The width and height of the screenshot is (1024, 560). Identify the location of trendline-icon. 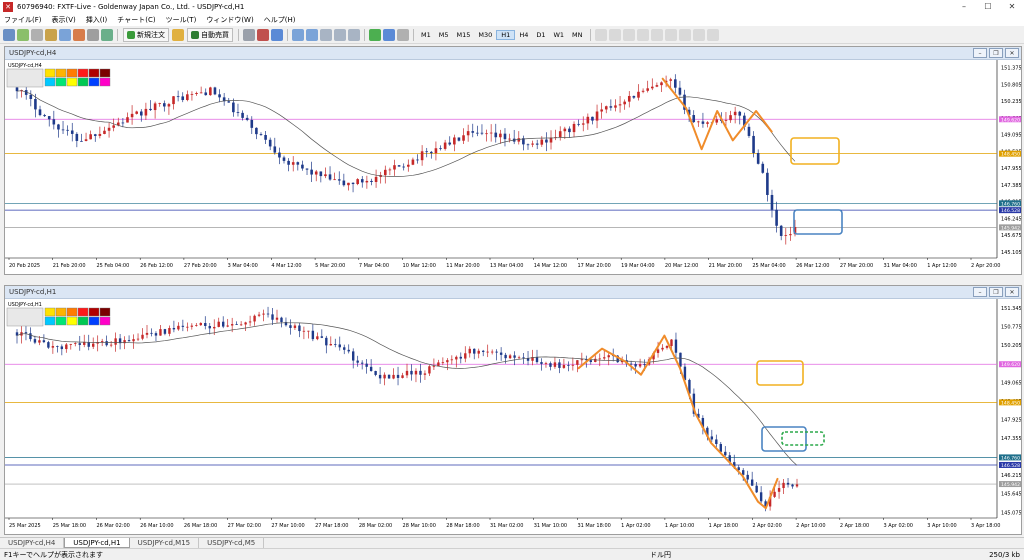
(656, 34).